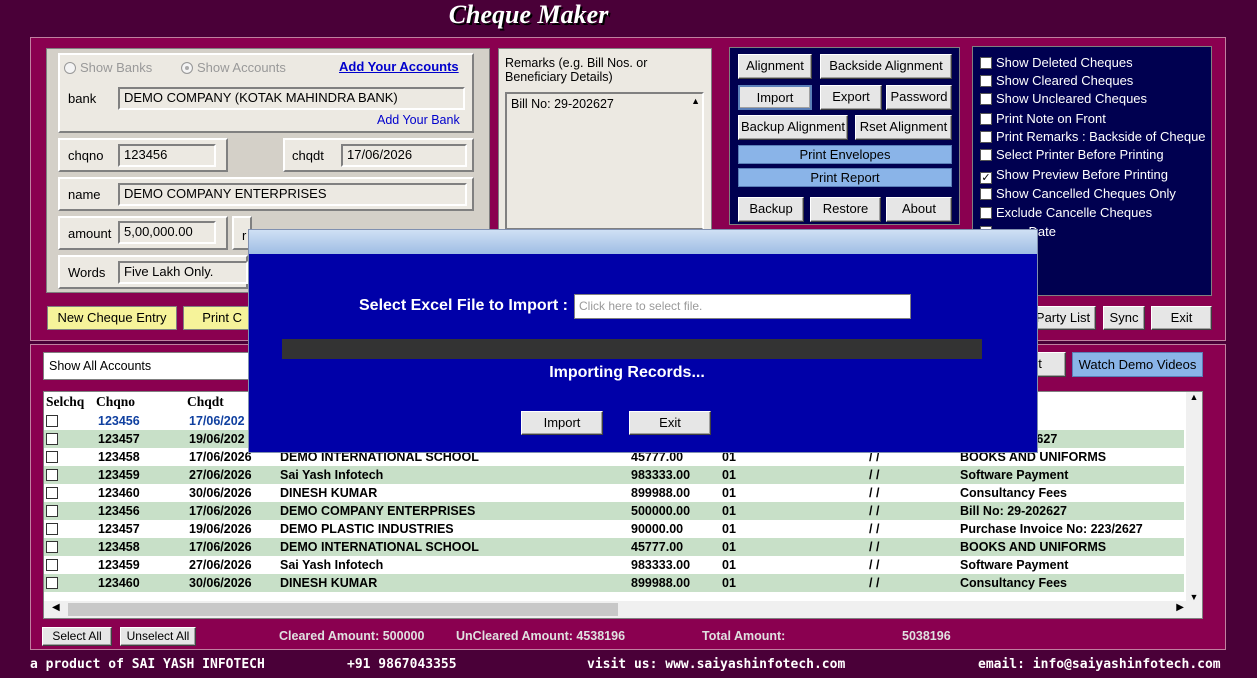  I want to click on backside-alignment-button: Backside Alignment, so click(886, 66).